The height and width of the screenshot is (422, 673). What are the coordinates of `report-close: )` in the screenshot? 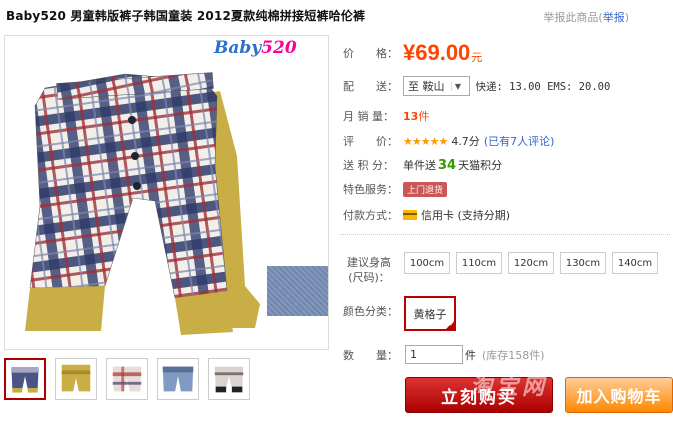 It's located at (626, 17).